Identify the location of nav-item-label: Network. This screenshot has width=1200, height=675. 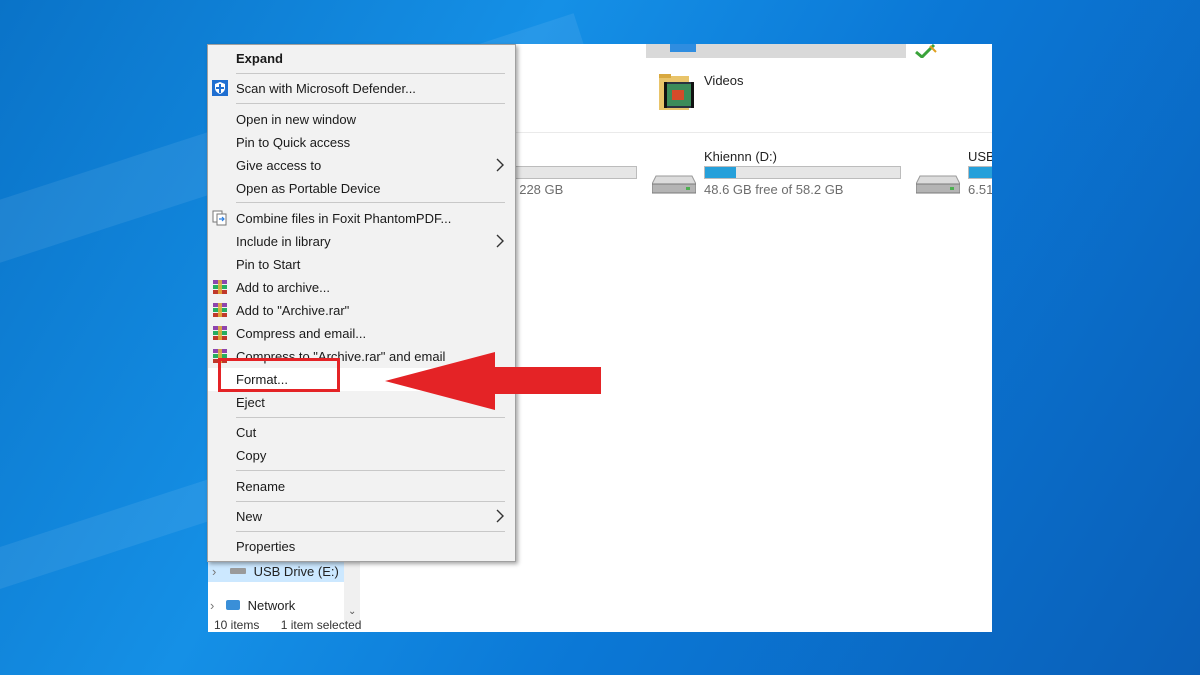
(271, 605).